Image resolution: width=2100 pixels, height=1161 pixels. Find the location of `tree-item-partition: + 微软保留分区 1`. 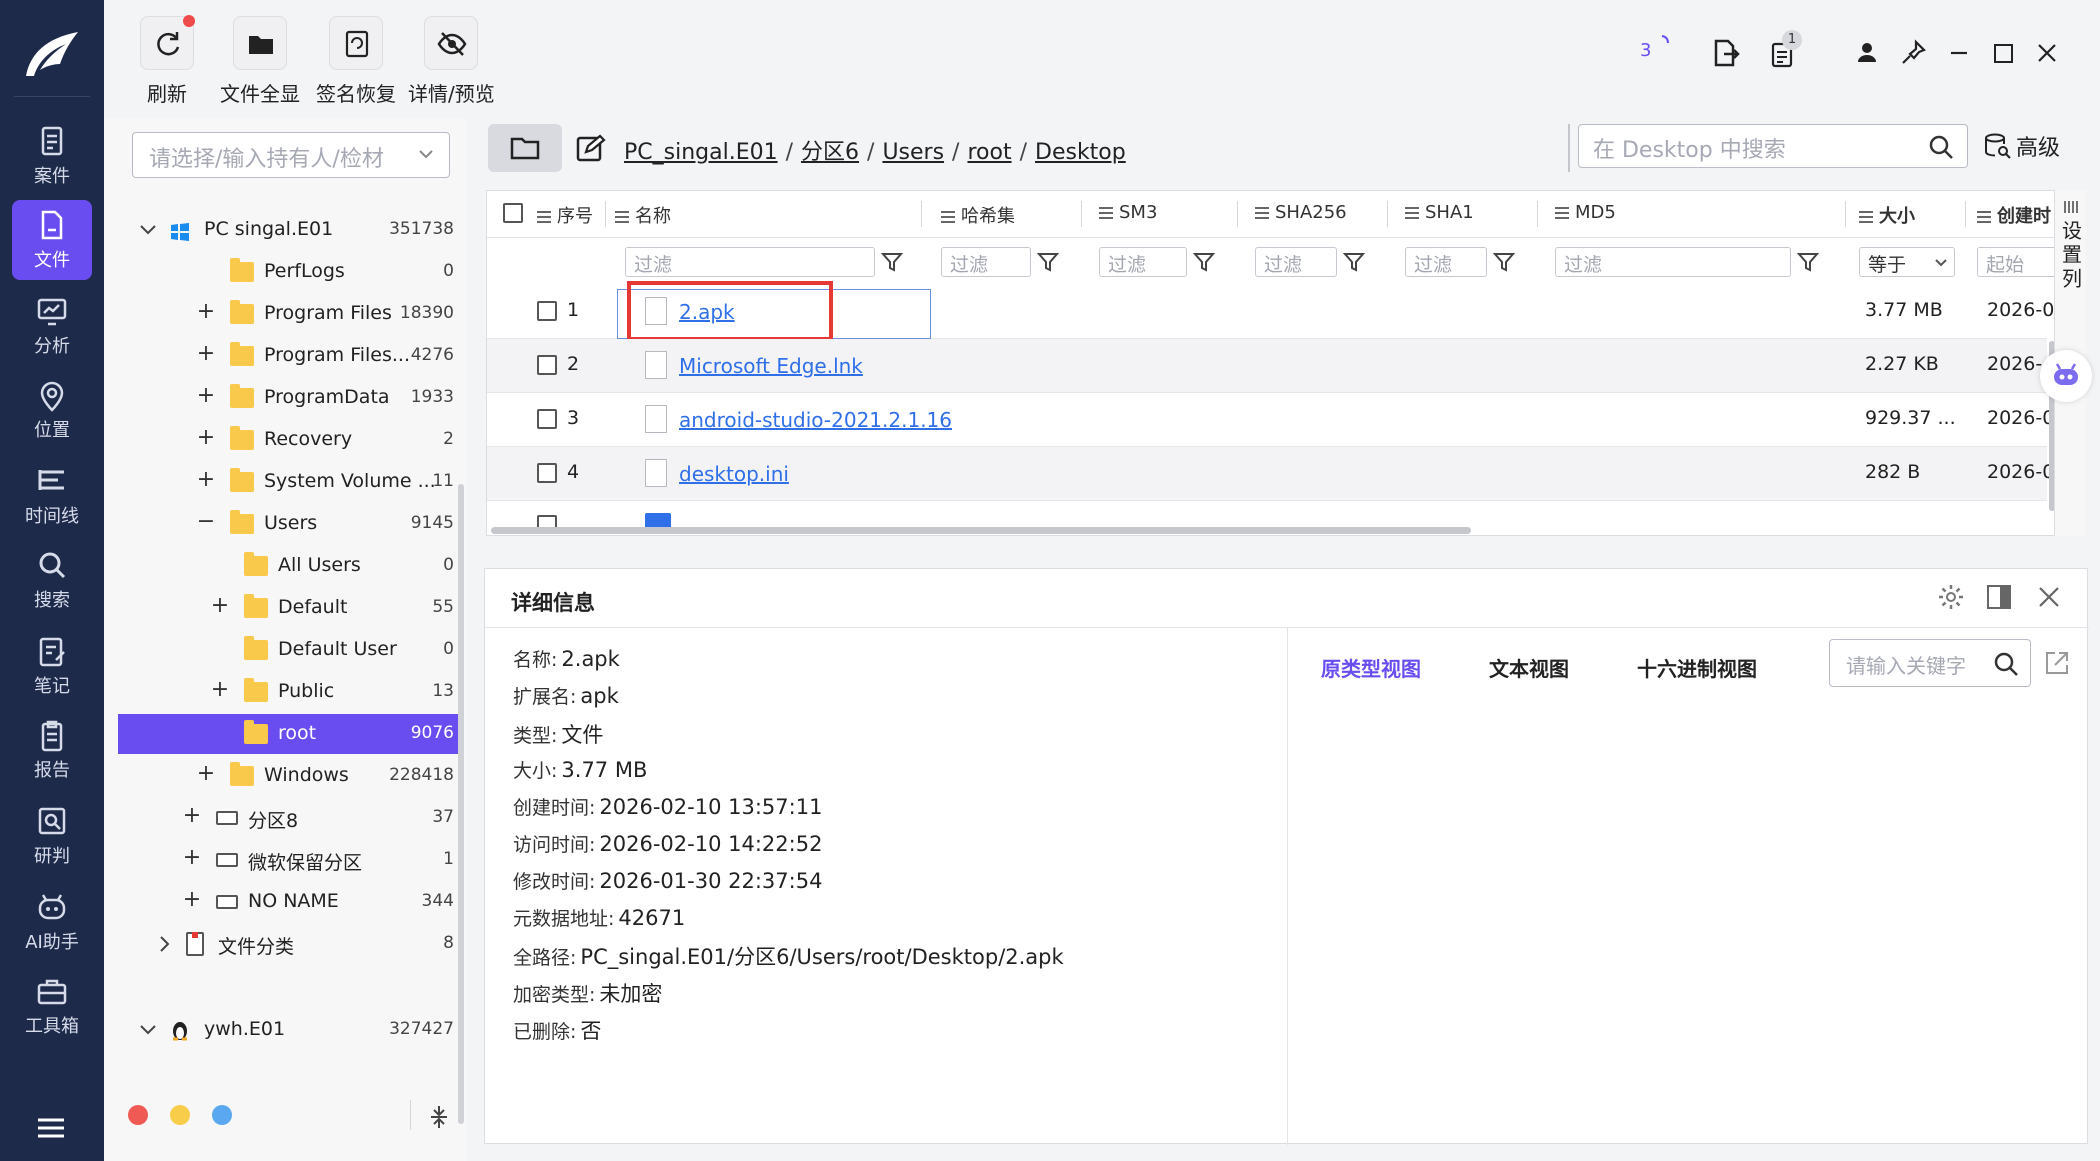

tree-item-partition: + 微软保留分区 1 is located at coordinates (281, 860).